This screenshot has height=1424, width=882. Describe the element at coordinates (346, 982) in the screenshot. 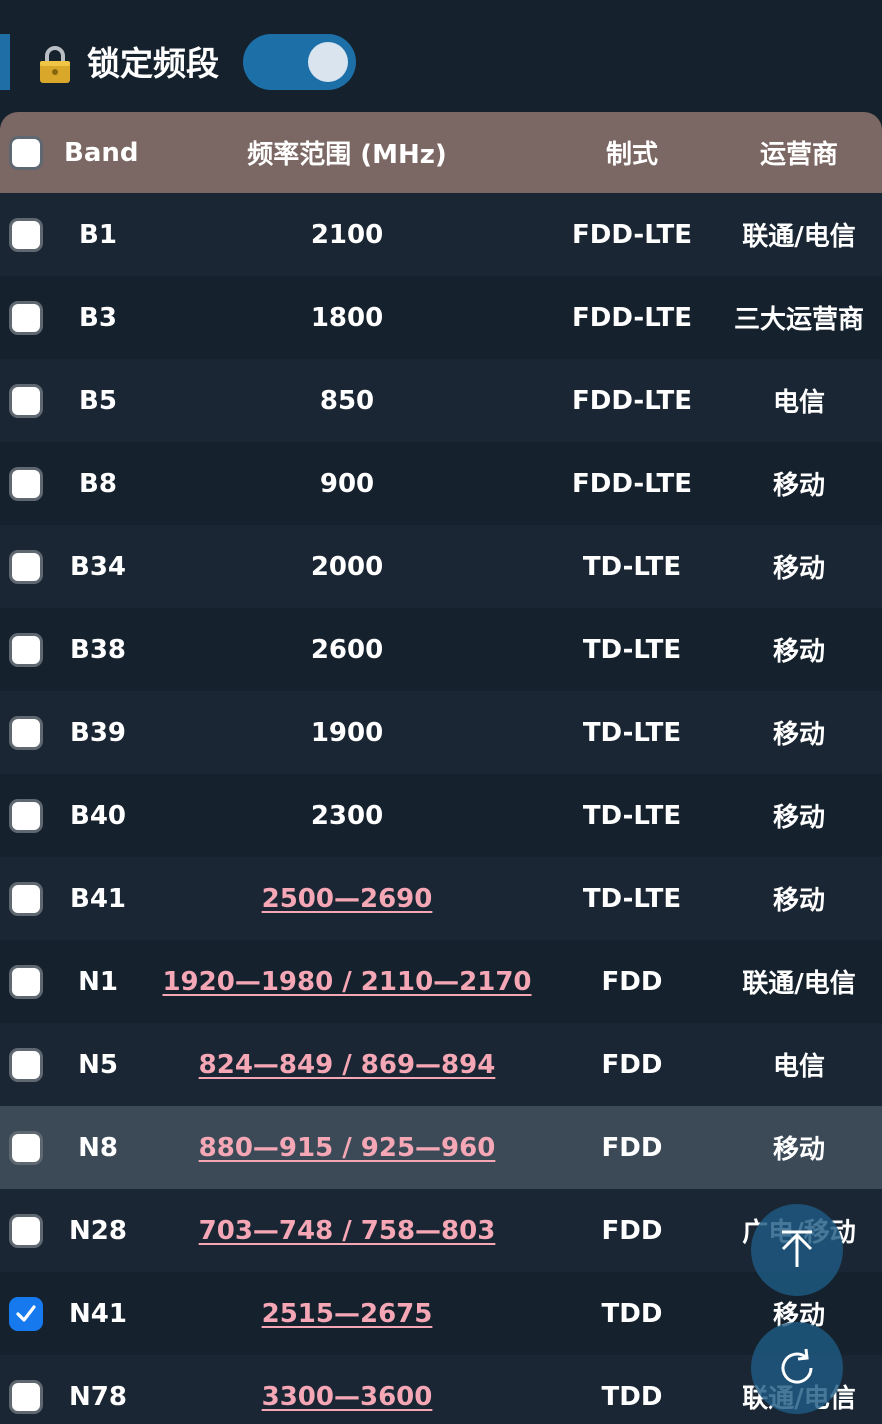

I see `frequency-link: 1920—1980 / 2110—2170` at that location.